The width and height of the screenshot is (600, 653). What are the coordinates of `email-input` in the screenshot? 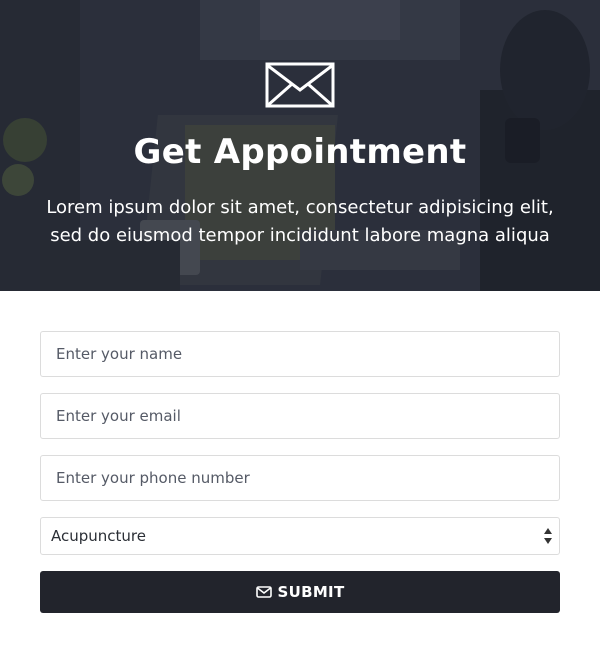 It's located at (300, 416).